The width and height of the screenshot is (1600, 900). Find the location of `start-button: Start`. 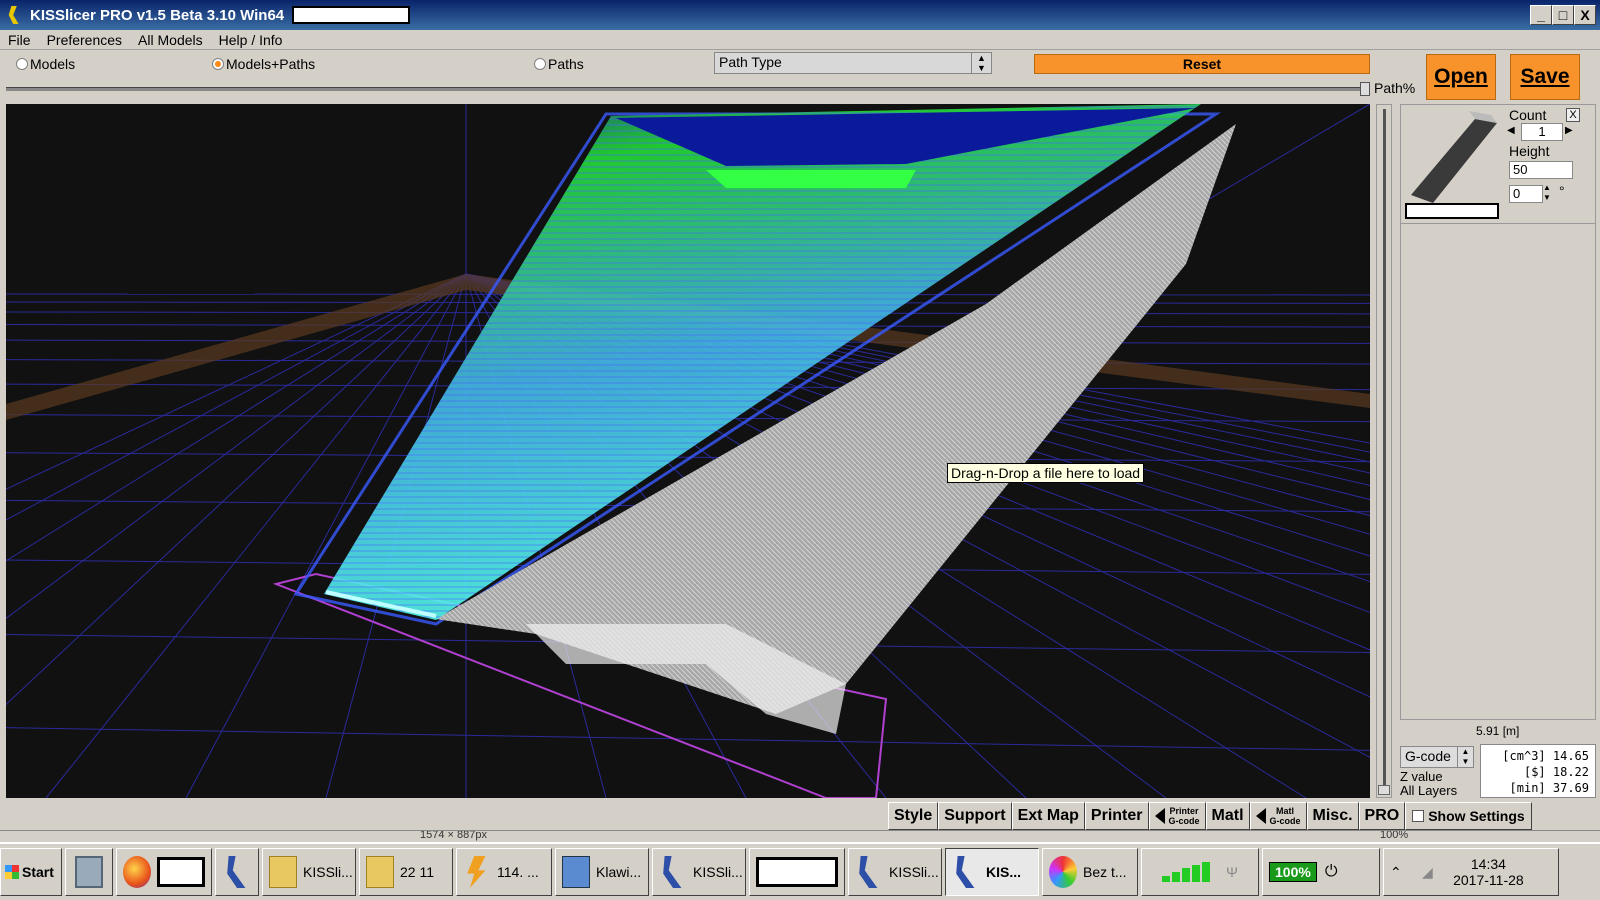

start-button: Start is located at coordinates (31, 872).